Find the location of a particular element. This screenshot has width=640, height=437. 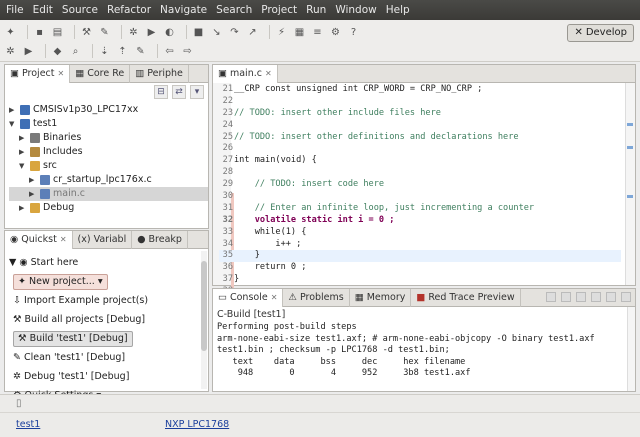

lock-icon is located at coordinates (551, 297).